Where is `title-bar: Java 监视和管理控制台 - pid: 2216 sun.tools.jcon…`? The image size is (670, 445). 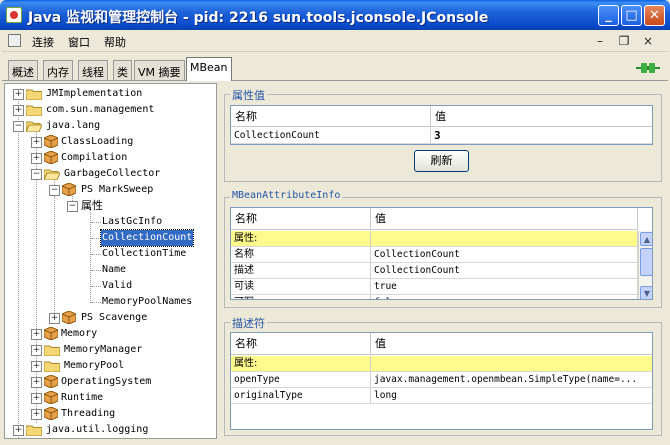
title-bar: Java 监视和管理控制台 - pid: 2216 sun.tools.jcon… is located at coordinates (335, 15).